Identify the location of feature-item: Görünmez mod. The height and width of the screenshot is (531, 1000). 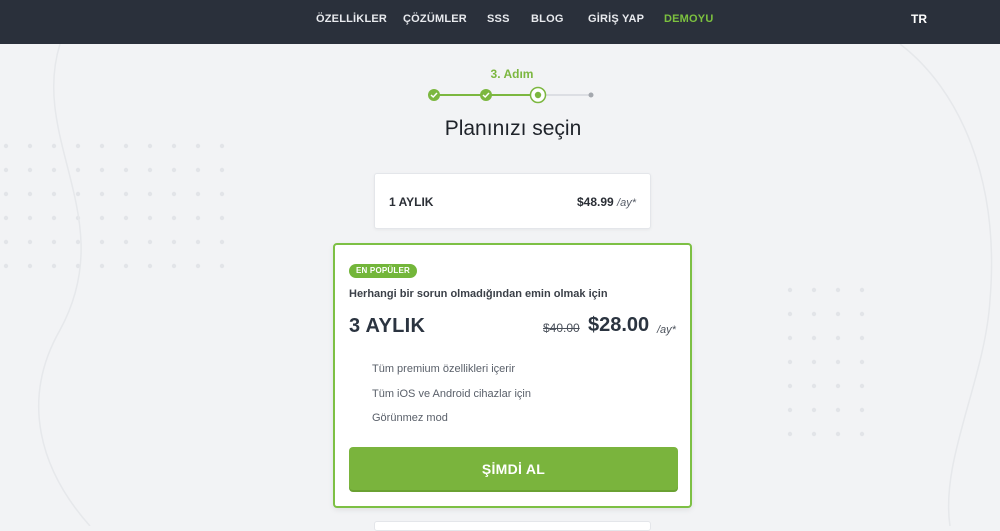
(410, 418).